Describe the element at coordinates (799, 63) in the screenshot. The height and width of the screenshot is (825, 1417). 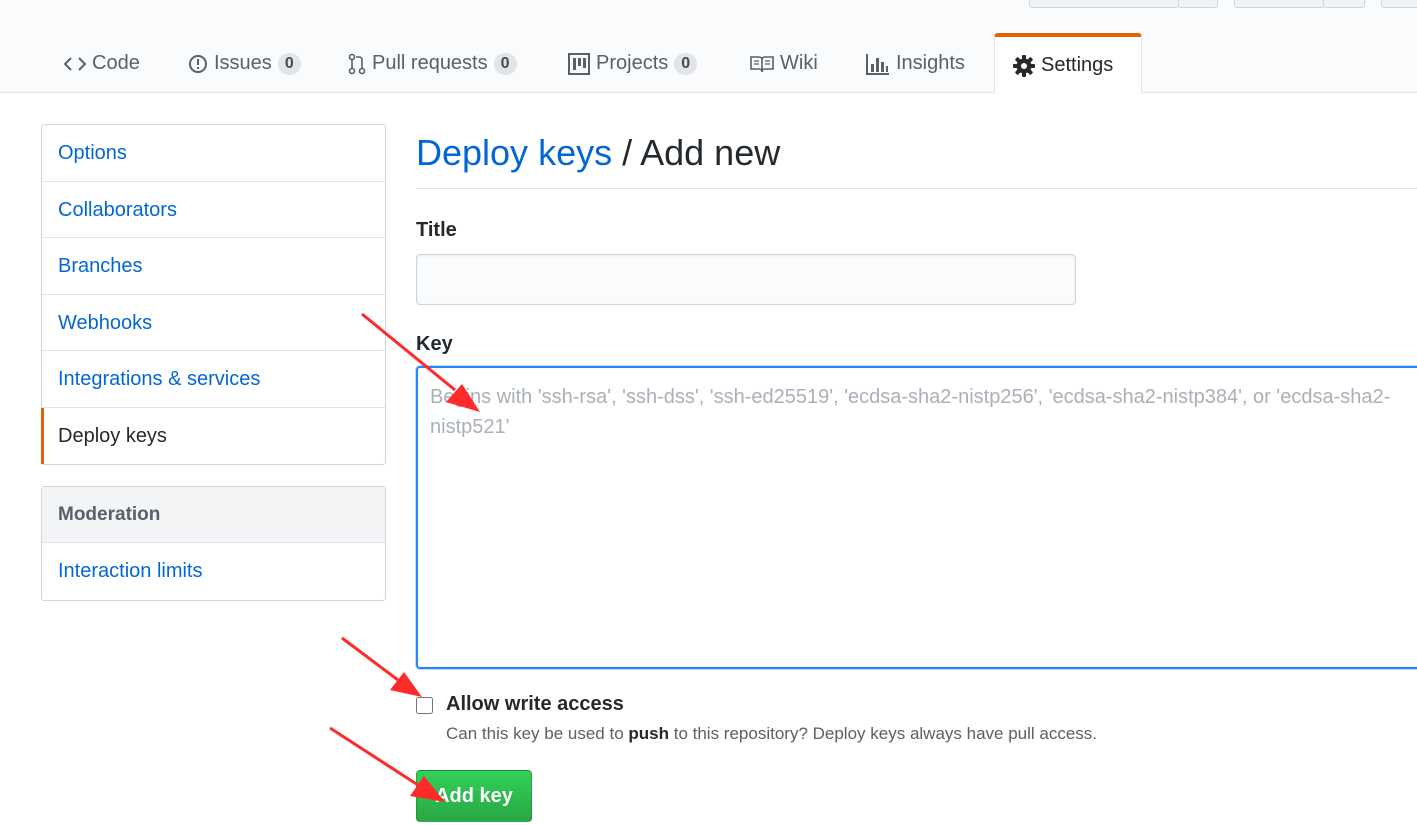
I see `tab-label: Wiki` at that location.